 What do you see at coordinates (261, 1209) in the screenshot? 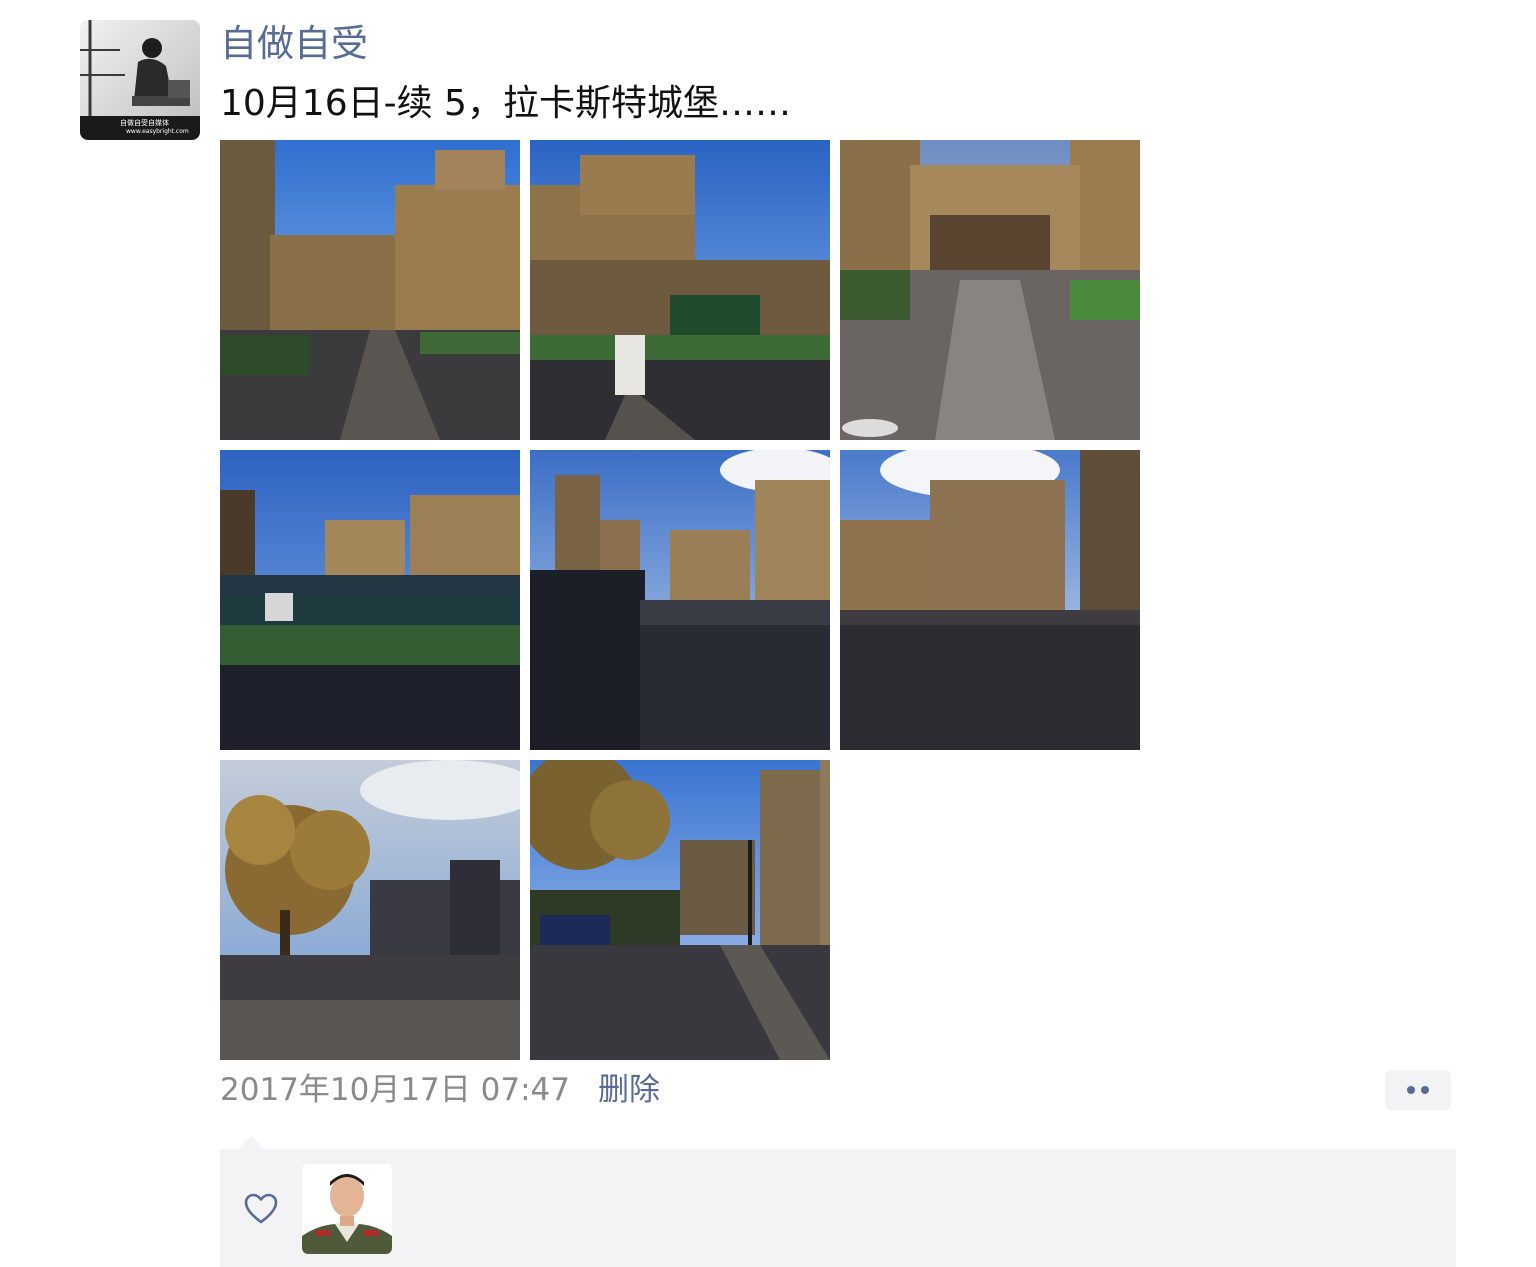
I see `heart-outline-icon` at bounding box center [261, 1209].